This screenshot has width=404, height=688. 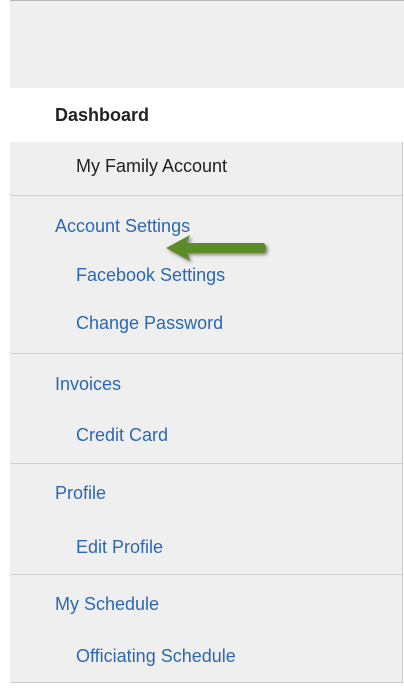 I want to click on sidebar-item-officiating-schedule: Officiating Schedule, so click(x=156, y=656).